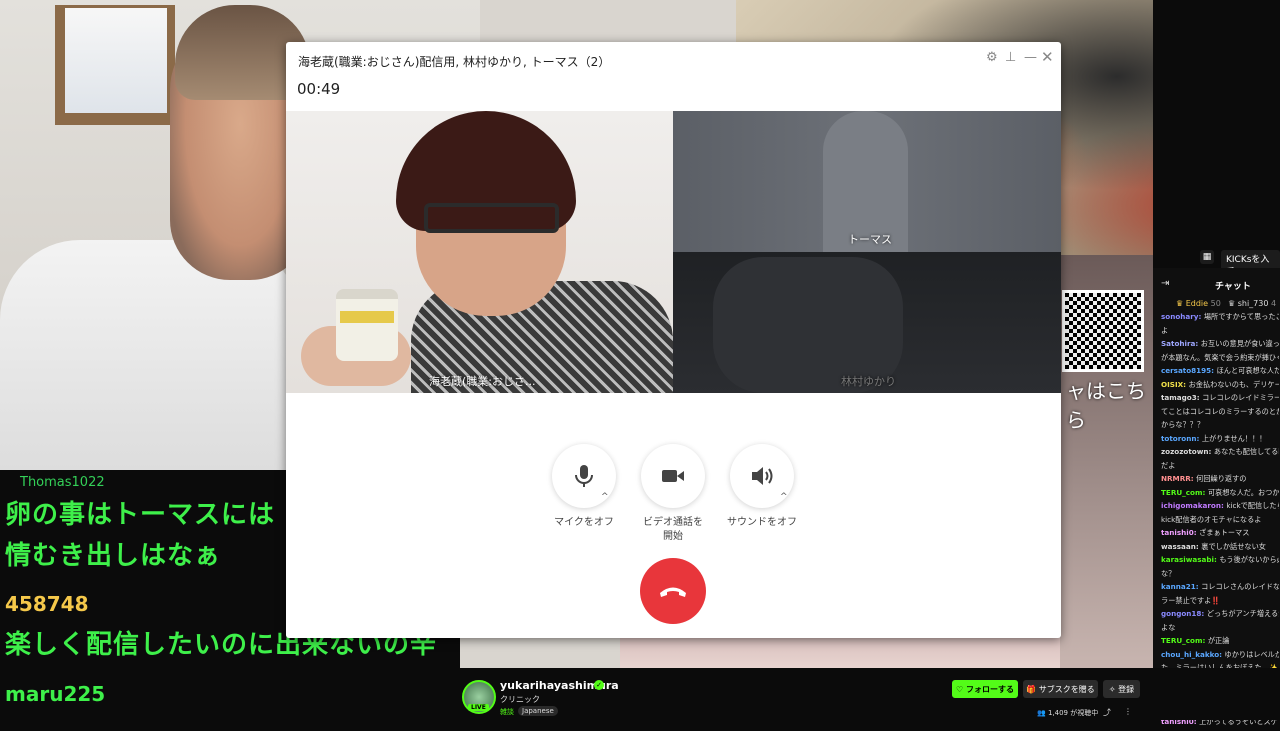 The height and width of the screenshot is (731, 1280). What do you see at coordinates (867, 322) in the screenshot?
I see `video-tile-yukari: 林村ゆかり` at bounding box center [867, 322].